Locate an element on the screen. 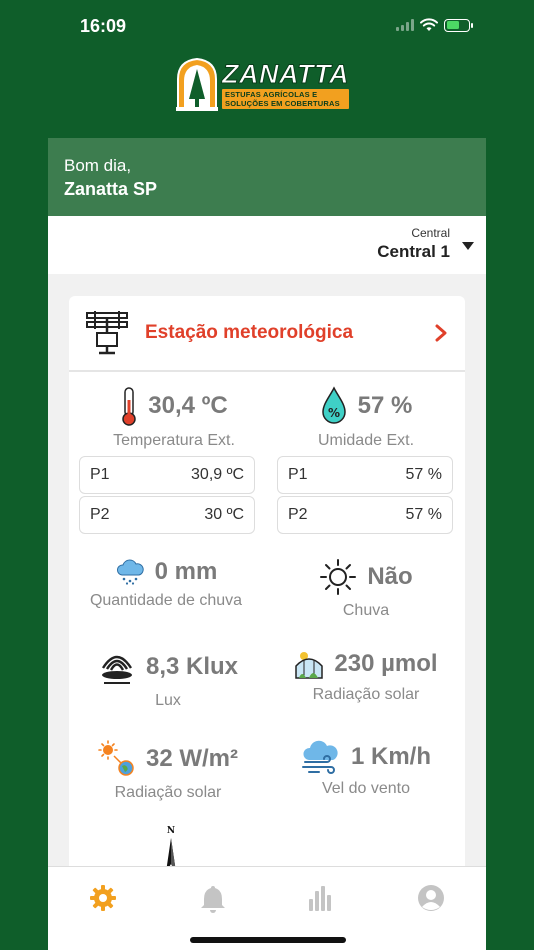  rain-amount-metric: 0 mm Quantidade de chuva is located at coordinates (166, 584).